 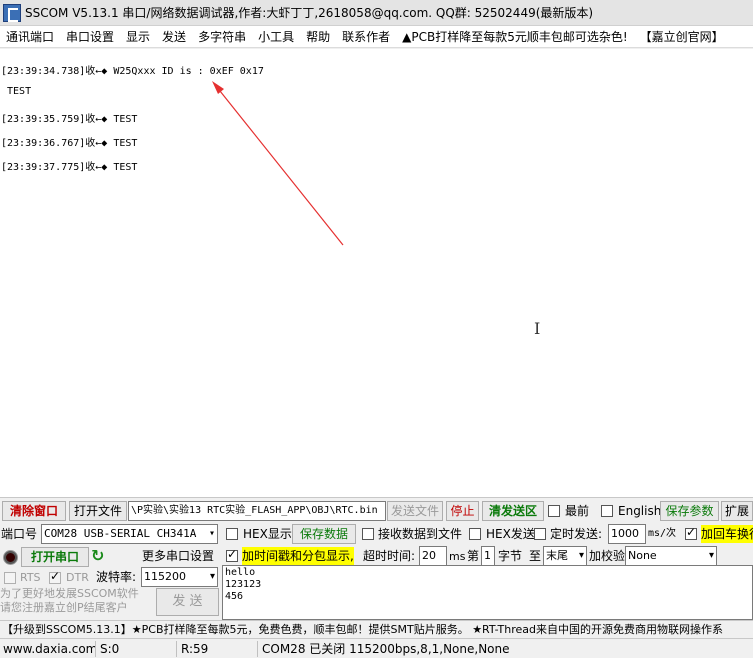 What do you see at coordinates (55, 576) in the screenshot?
I see `dtr-checkbox` at bounding box center [55, 576].